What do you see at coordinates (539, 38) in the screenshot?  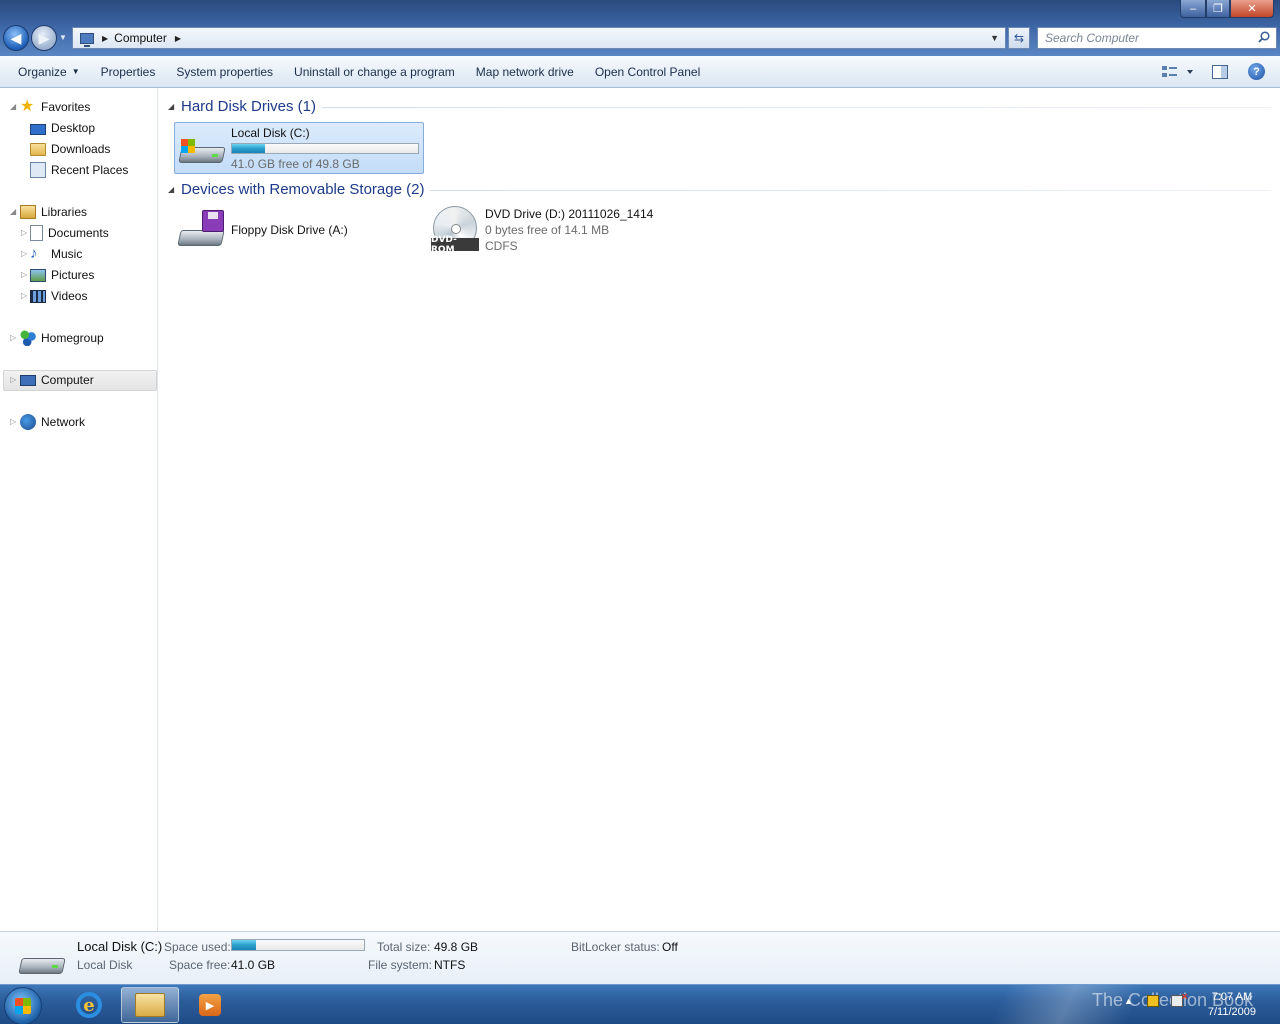 I see `address-bar: ▶ Computer ▶ ▼` at bounding box center [539, 38].